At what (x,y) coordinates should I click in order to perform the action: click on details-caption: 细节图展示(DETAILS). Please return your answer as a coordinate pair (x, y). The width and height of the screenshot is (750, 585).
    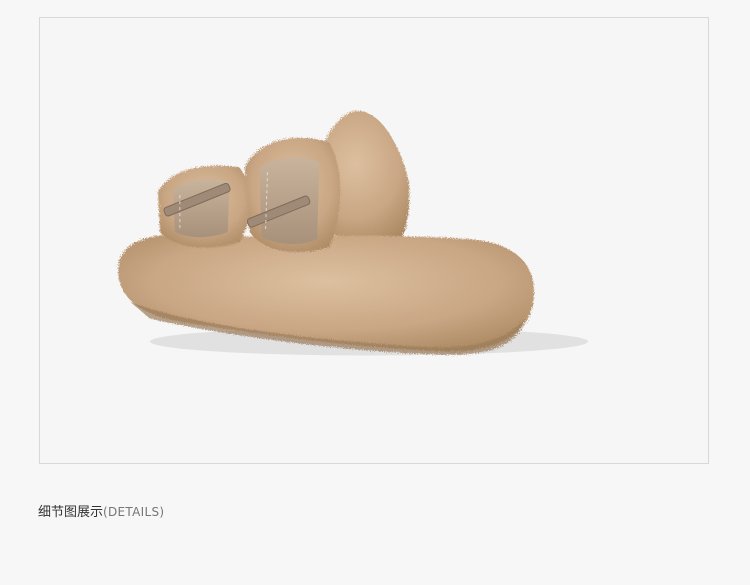
    Looking at the image, I should click on (101, 512).